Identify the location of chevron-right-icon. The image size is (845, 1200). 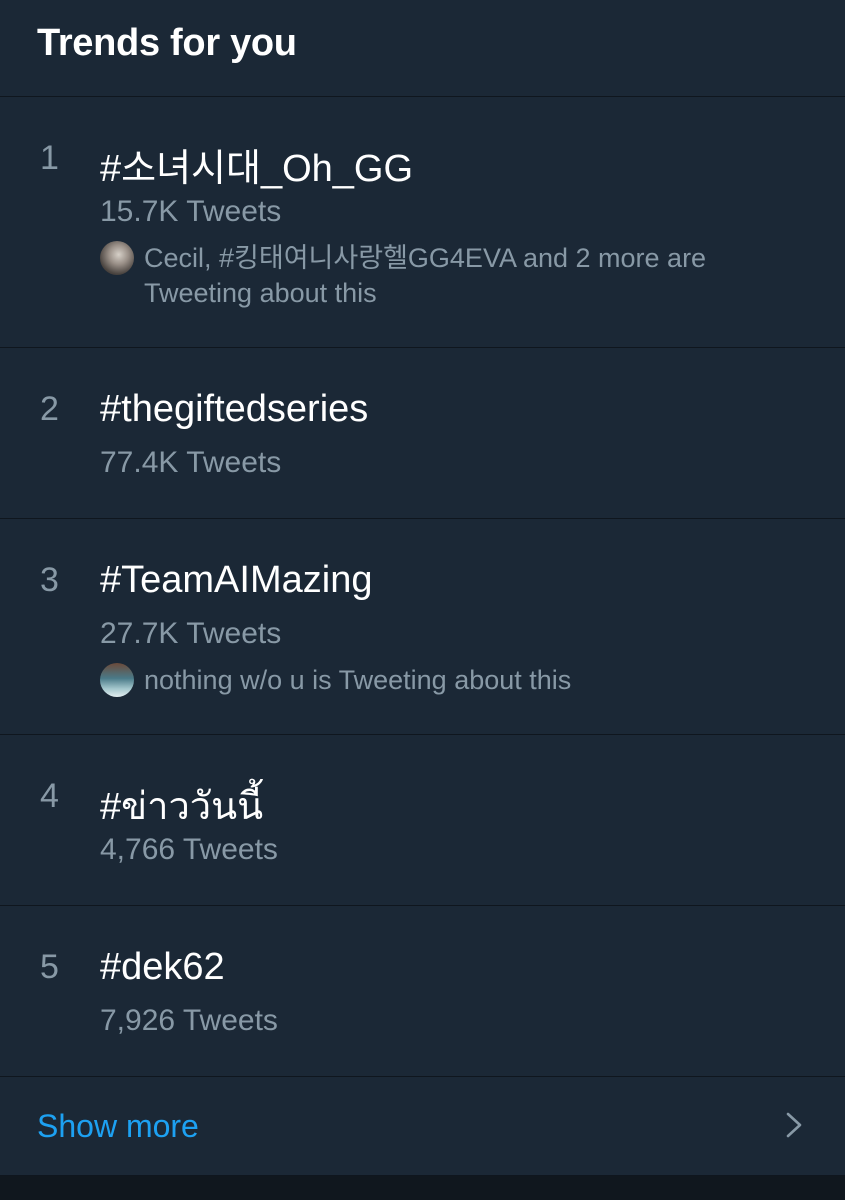
(795, 1125).